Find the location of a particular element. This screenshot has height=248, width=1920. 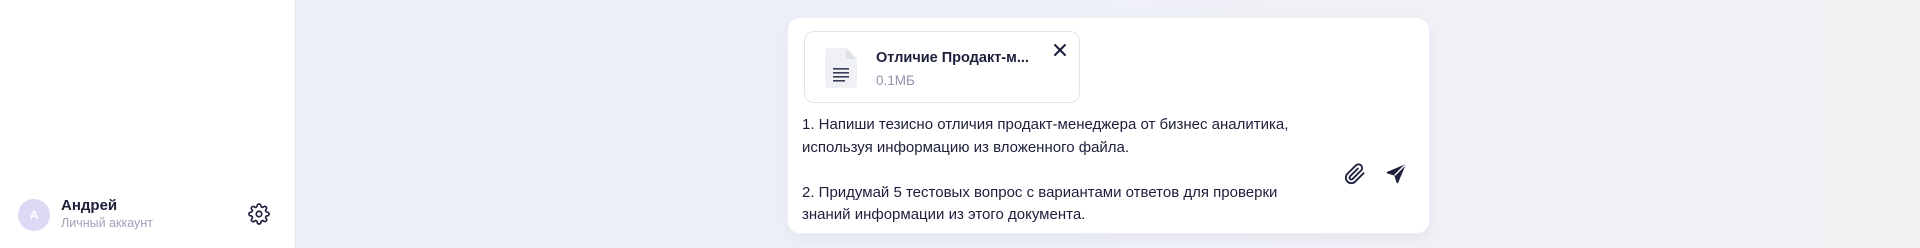

gear-icon is located at coordinates (259, 214).